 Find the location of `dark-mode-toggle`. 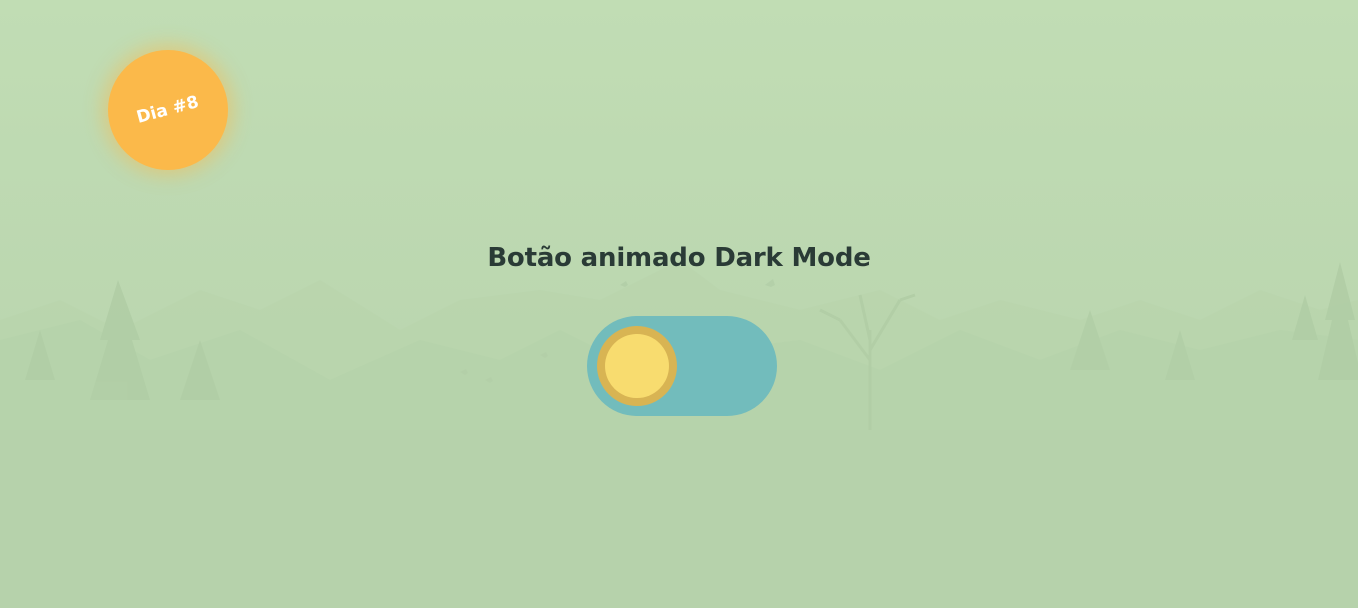

dark-mode-toggle is located at coordinates (682, 366).